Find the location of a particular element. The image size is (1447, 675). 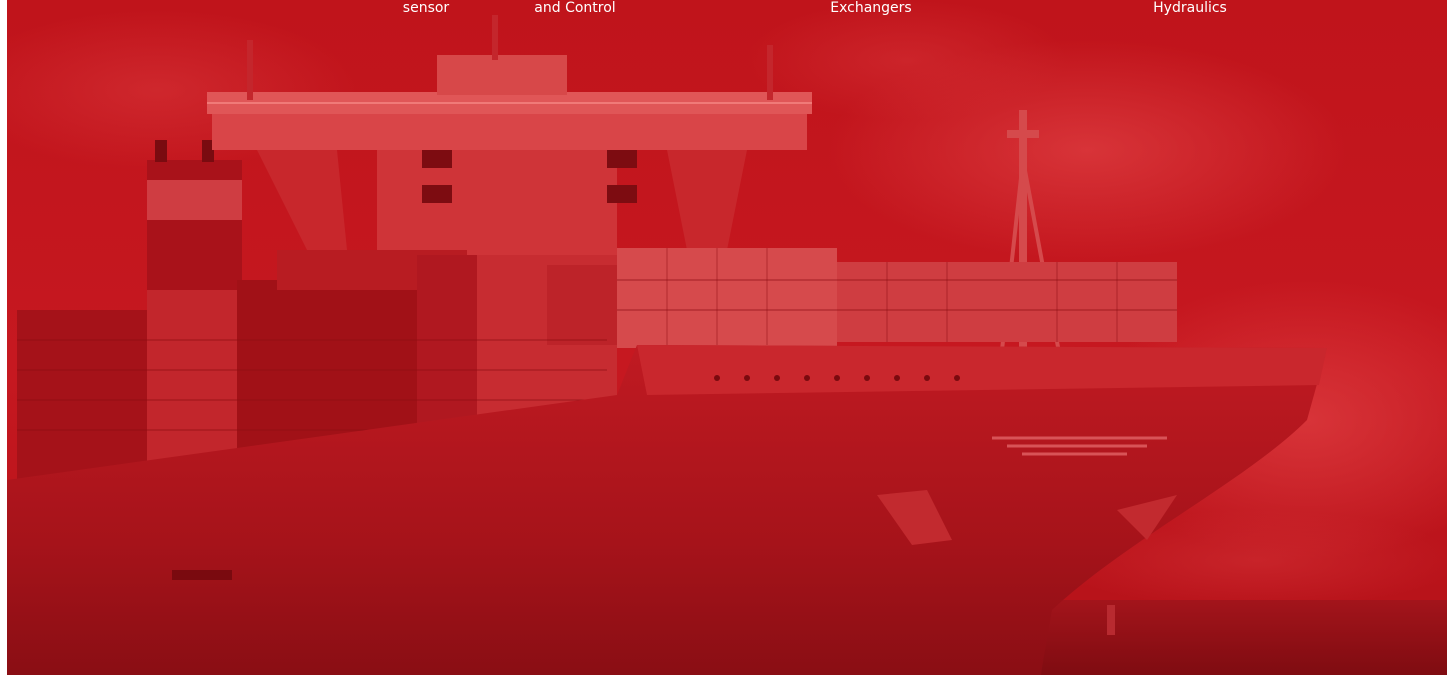

nav-item-sensor: sensor is located at coordinates (426, 8).